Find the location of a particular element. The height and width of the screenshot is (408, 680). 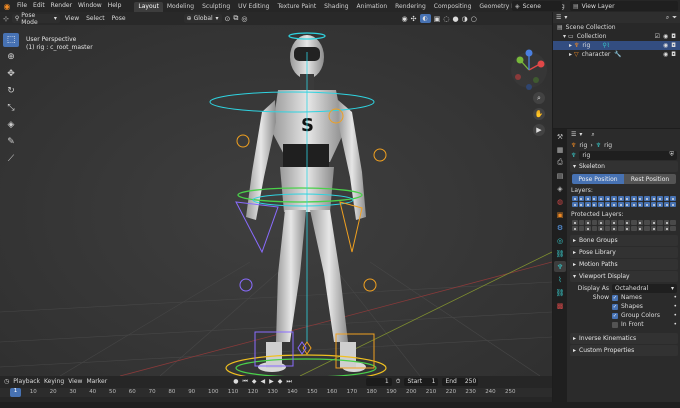

end-frame-field: End 250 is located at coordinates (460, 381).